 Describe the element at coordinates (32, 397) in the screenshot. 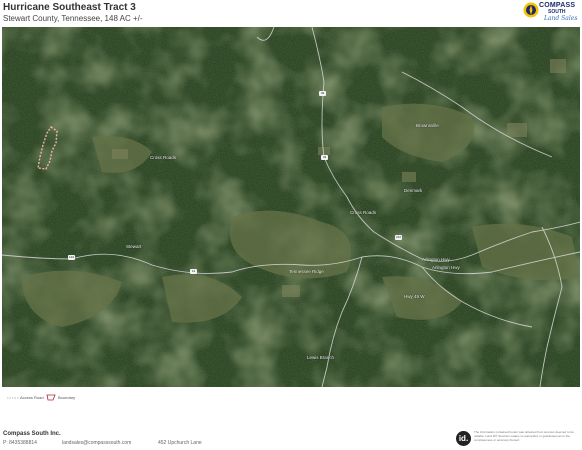

I see `legend-access-road: Access Road` at that location.